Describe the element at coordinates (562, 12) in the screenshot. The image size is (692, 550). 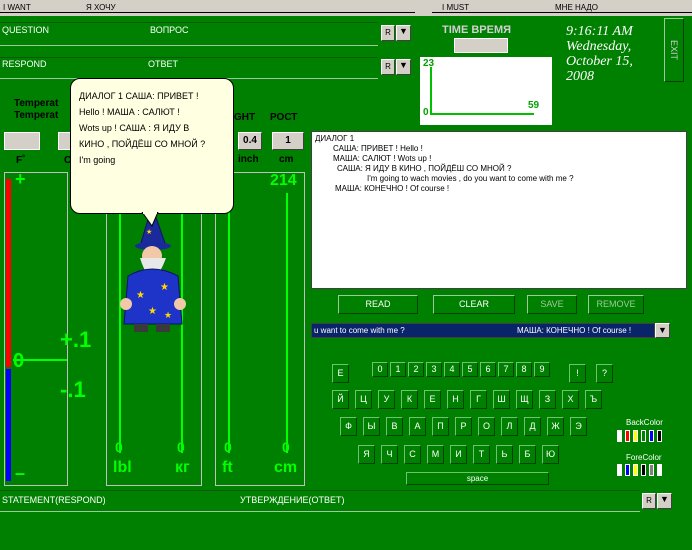
I see `must-divider` at that location.